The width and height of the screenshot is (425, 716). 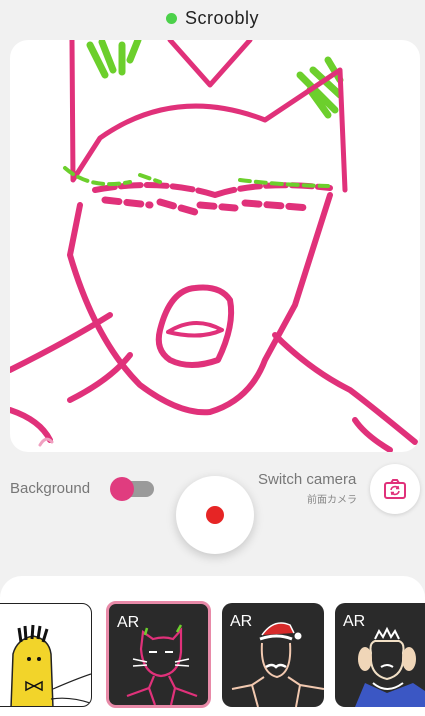 What do you see at coordinates (380, 655) in the screenshot?
I see `filter-thumb-tiara: AR` at bounding box center [380, 655].